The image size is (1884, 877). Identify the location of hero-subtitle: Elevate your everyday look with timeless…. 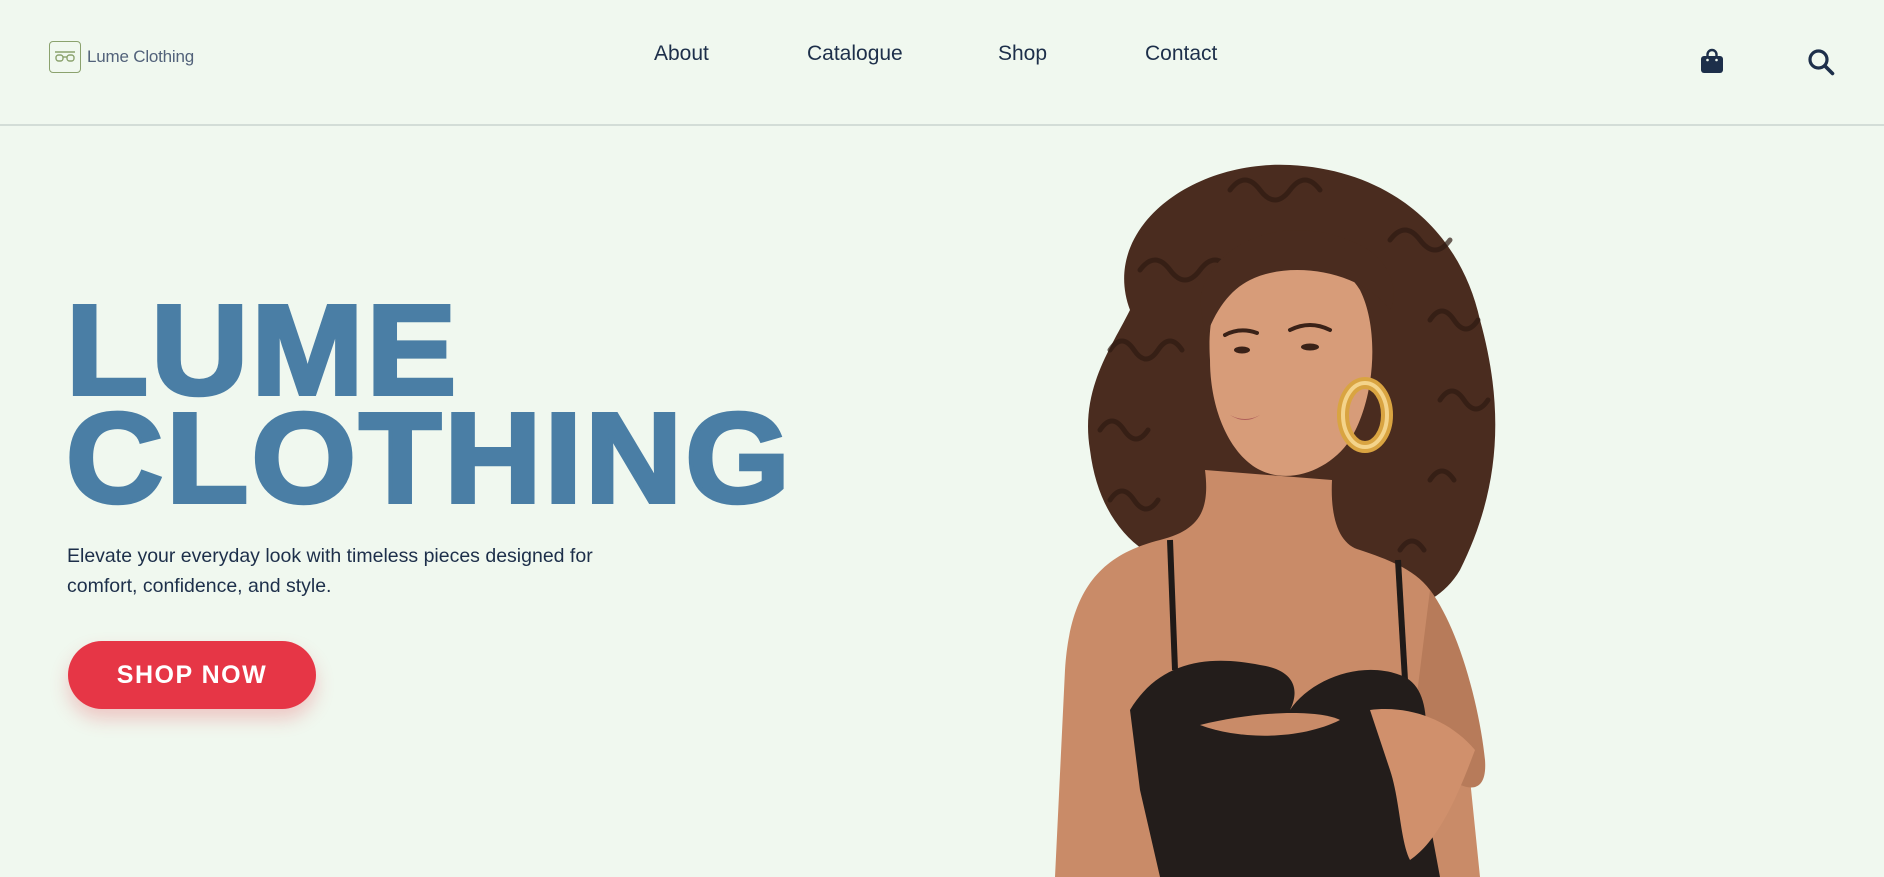
(357, 571).